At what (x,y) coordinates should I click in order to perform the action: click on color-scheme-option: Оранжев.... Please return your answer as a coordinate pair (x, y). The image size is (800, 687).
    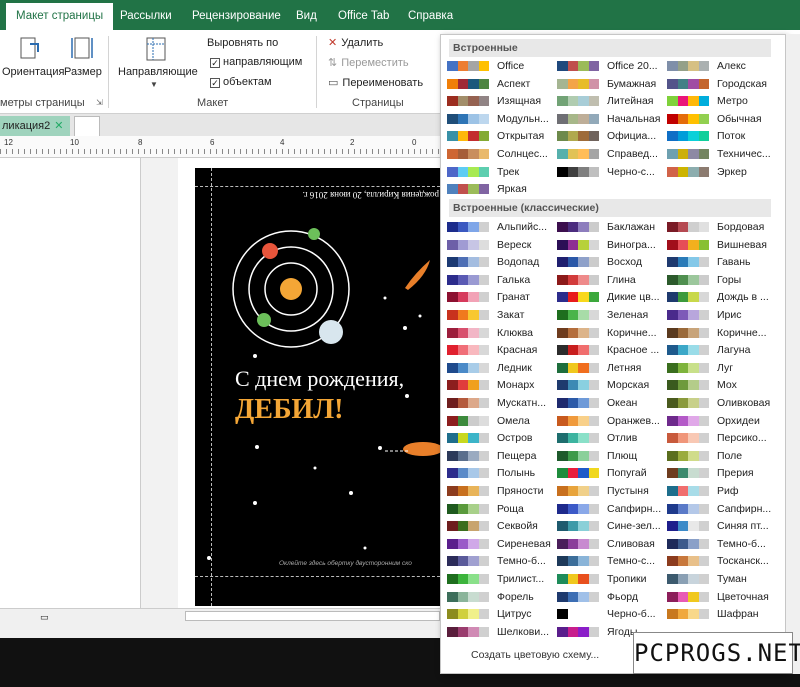
    Looking at the image, I should click on (611, 421).